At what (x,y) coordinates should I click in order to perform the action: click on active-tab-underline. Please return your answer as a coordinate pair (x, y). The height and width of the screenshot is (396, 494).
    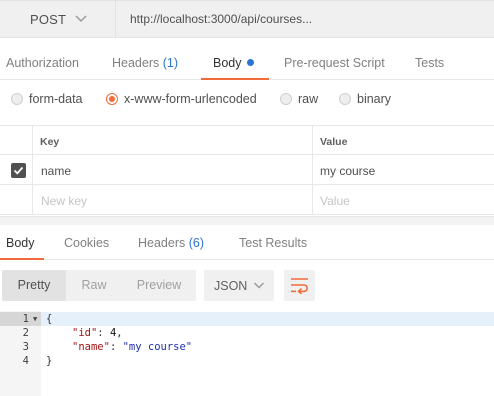
    Looking at the image, I should click on (22, 259).